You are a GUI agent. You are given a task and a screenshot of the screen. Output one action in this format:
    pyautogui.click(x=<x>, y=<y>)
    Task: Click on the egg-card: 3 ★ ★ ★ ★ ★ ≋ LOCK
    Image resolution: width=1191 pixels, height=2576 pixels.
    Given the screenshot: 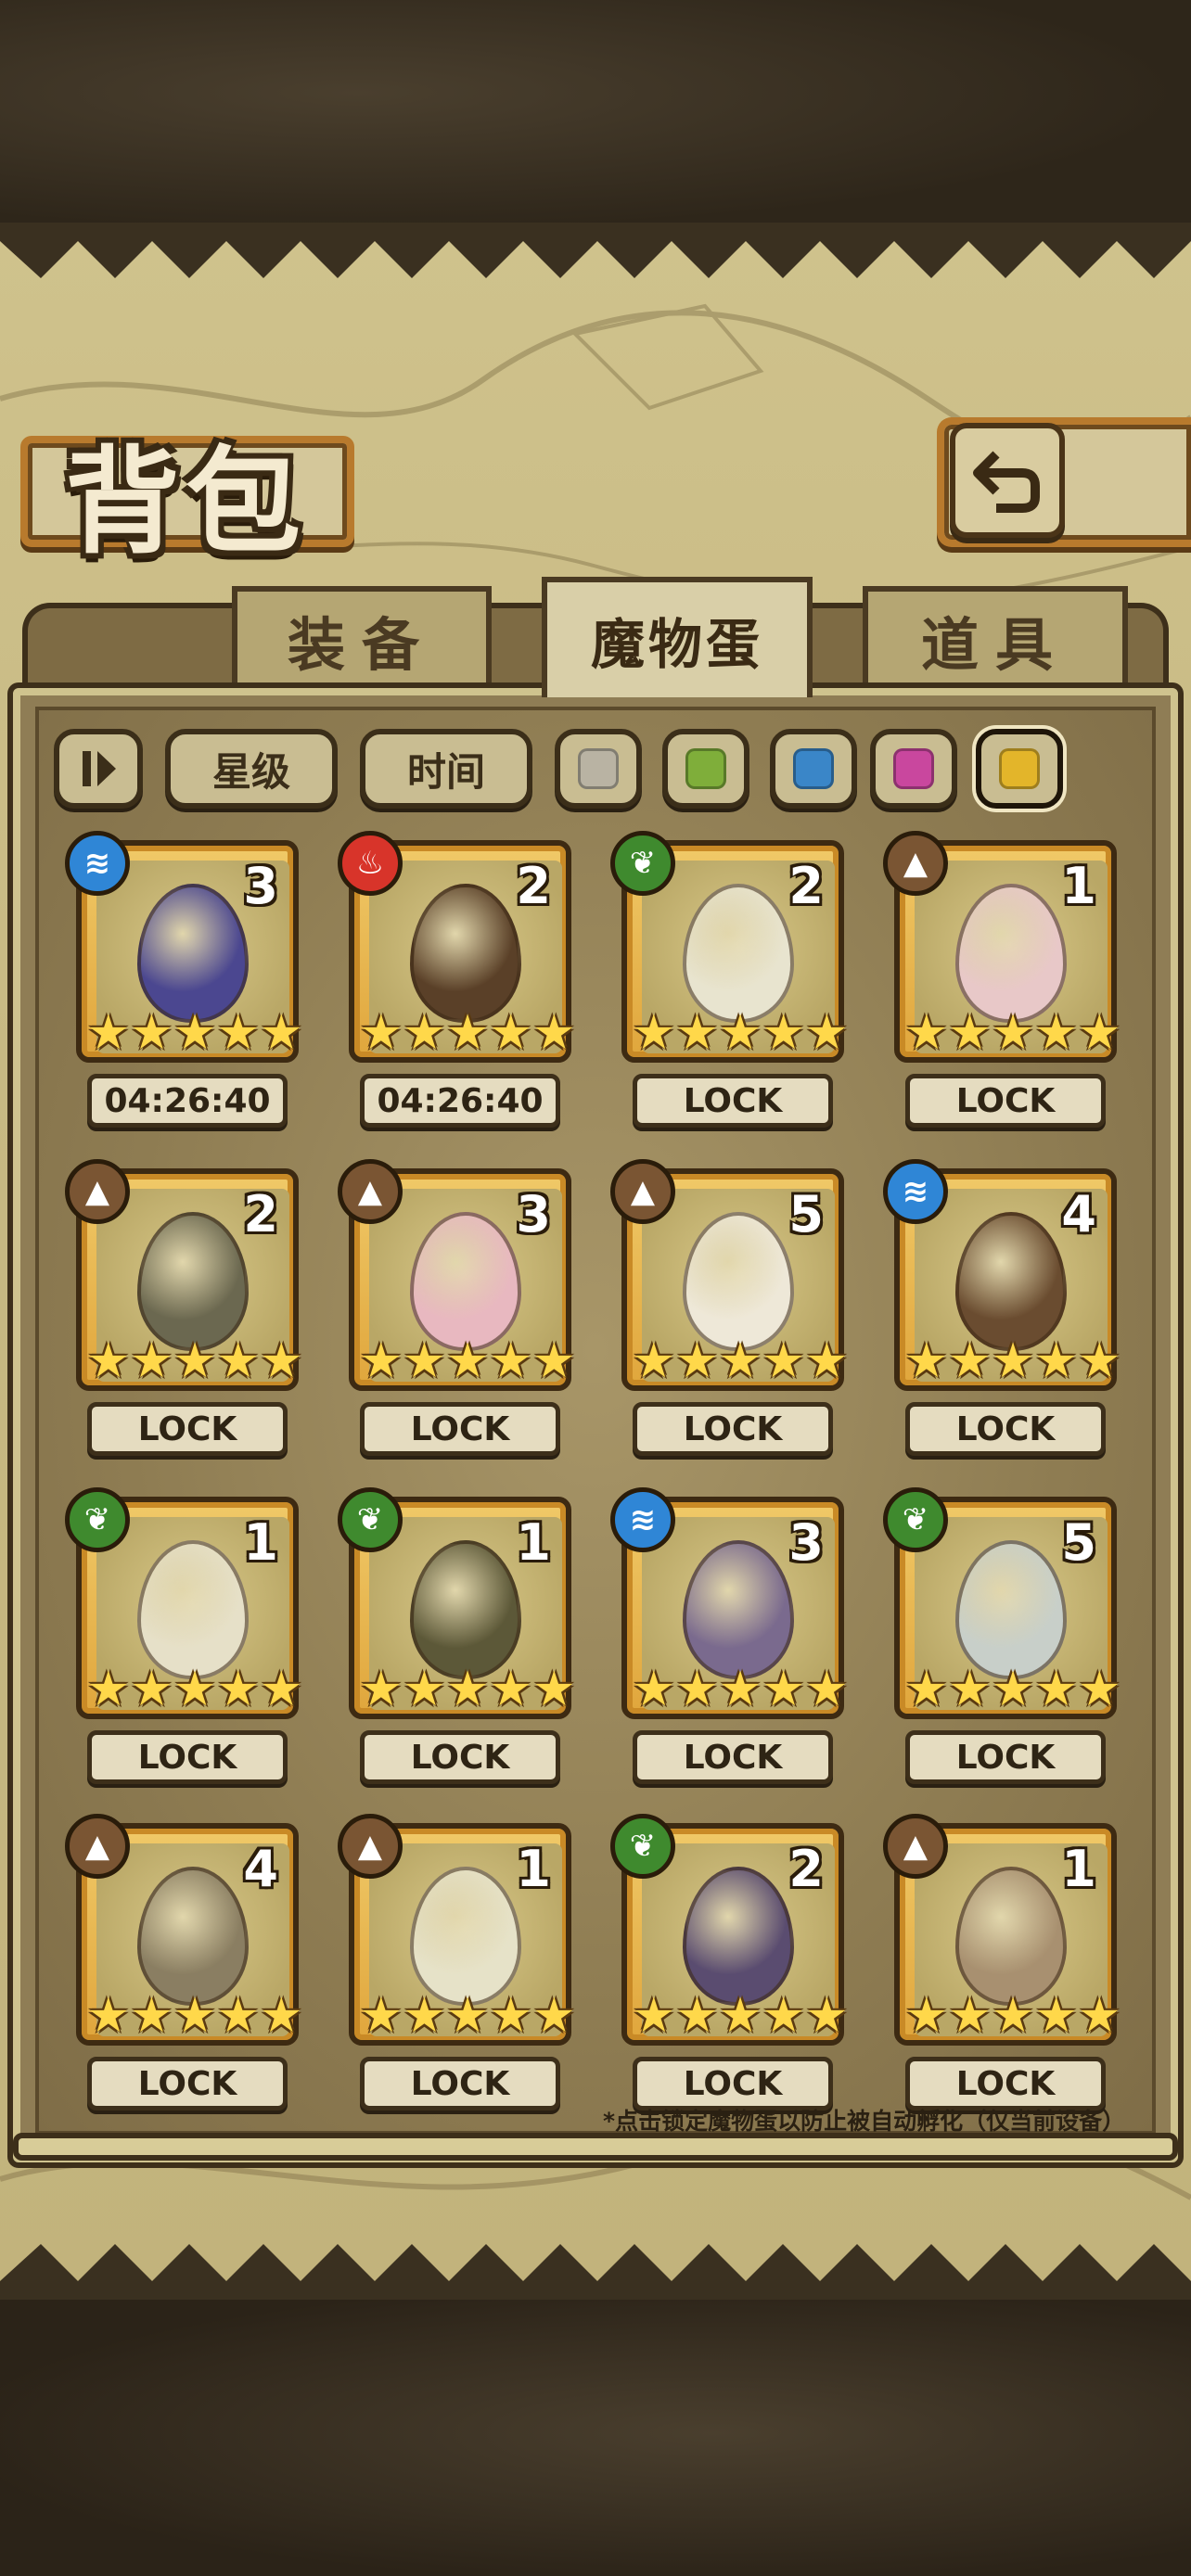 What is the action you would take?
    pyautogui.click(x=729, y=1653)
    